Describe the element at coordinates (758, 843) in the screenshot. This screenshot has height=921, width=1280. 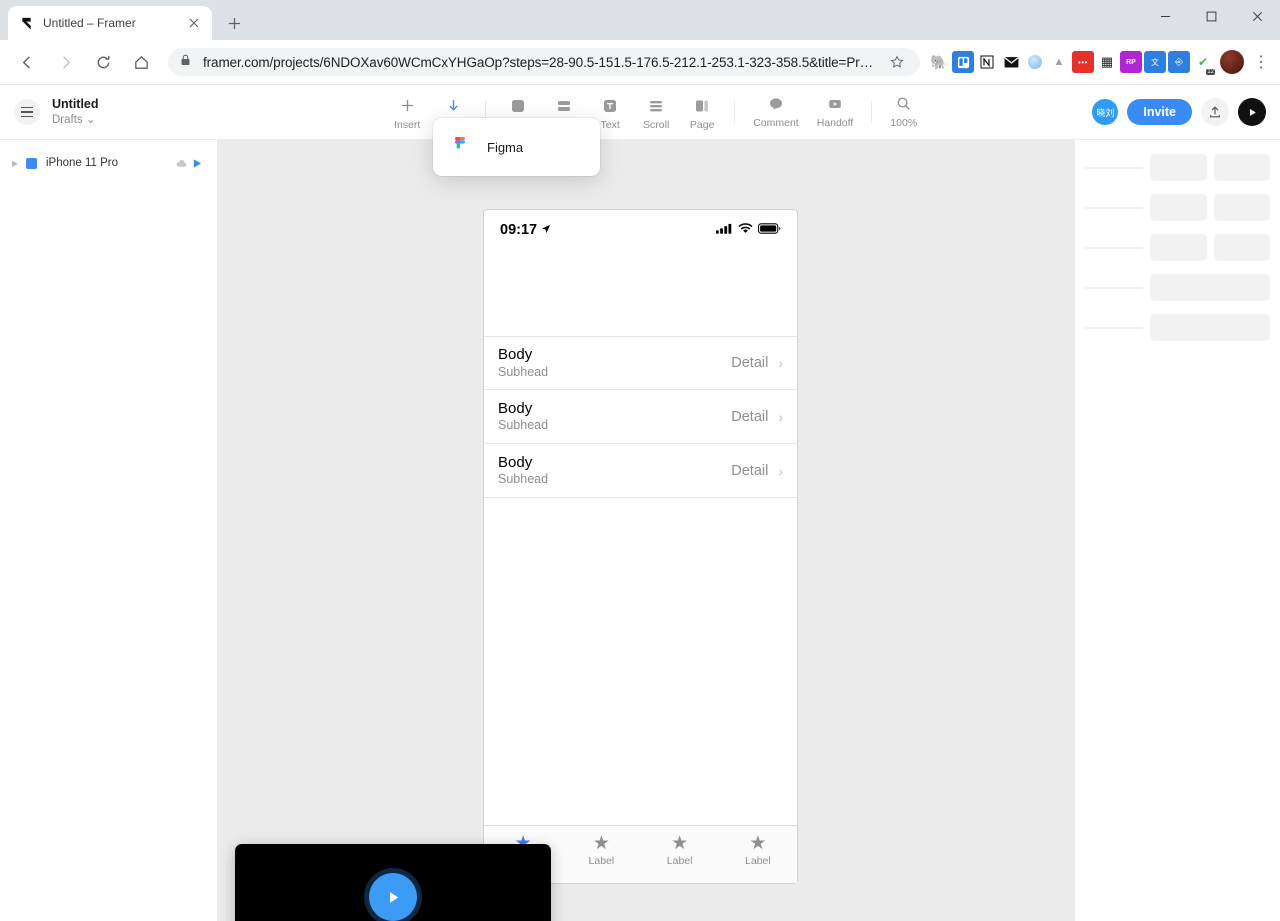
I see `star-icon: ★` at that location.